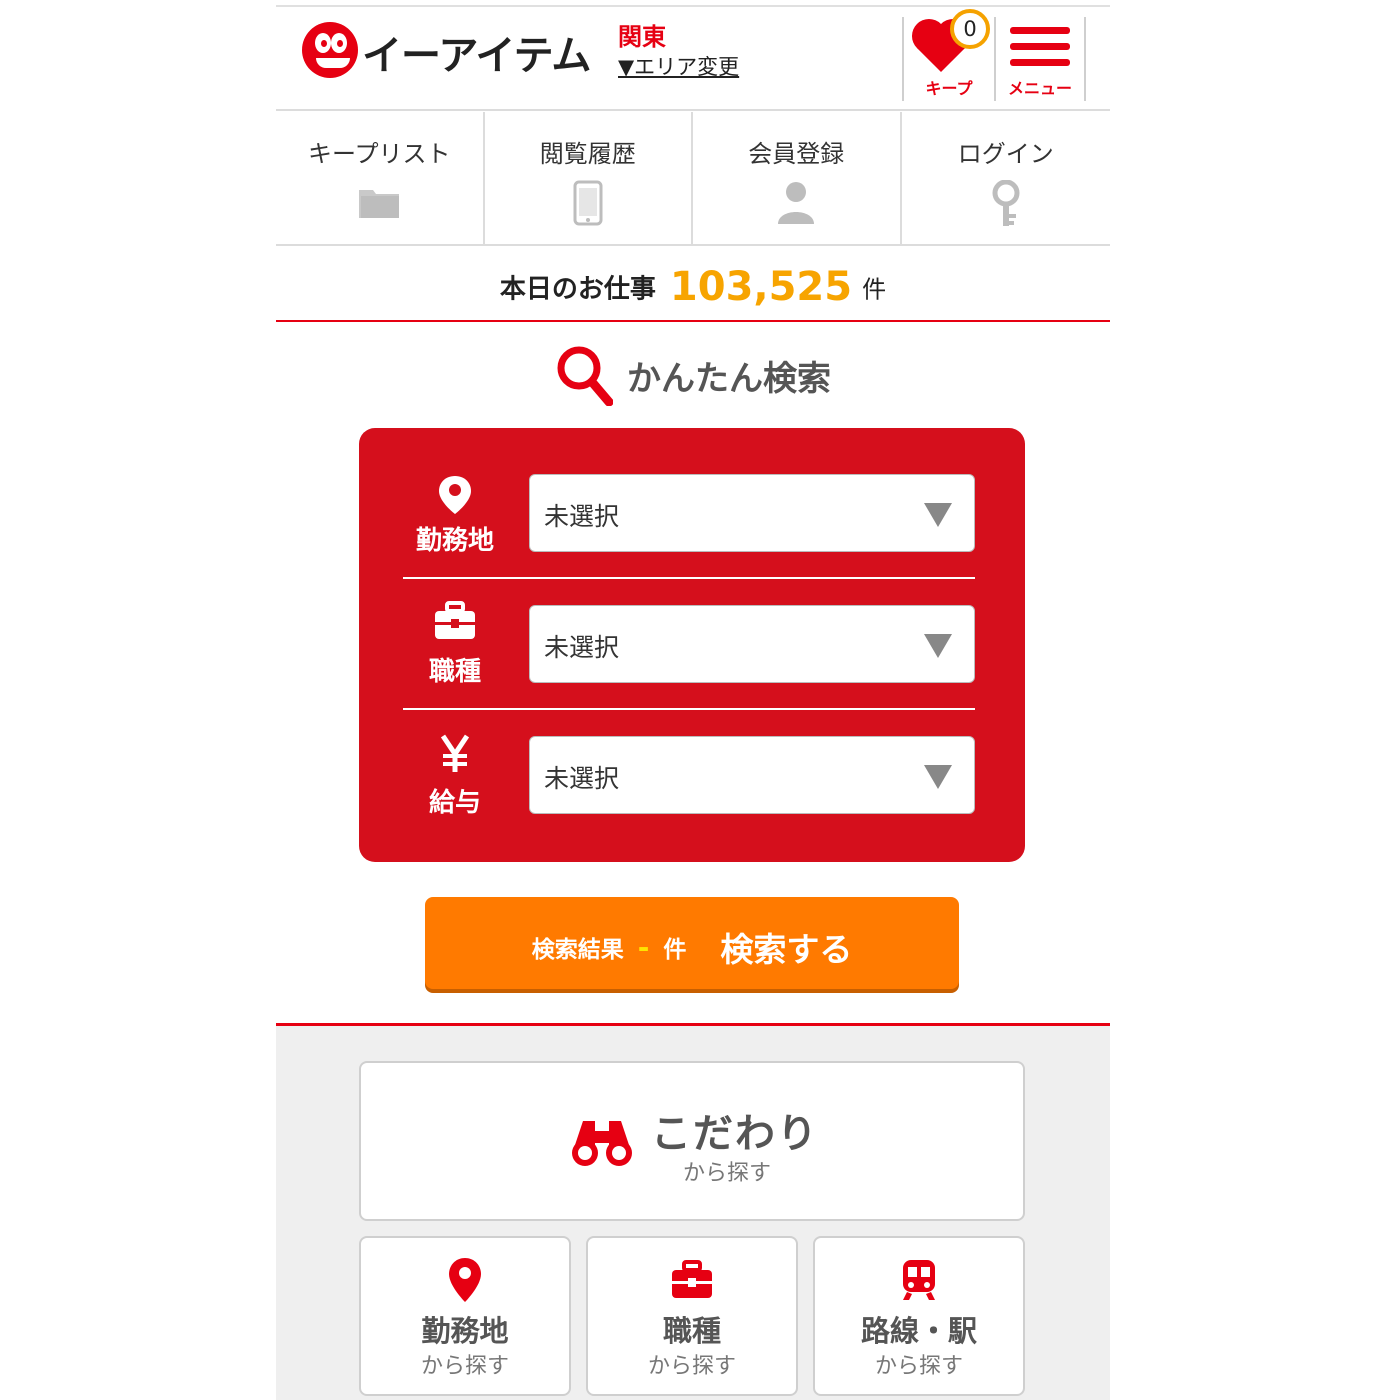 The height and width of the screenshot is (1400, 1400). Describe the element at coordinates (465, 1331) in the screenshot. I see `tile-title: 勤務地` at that location.